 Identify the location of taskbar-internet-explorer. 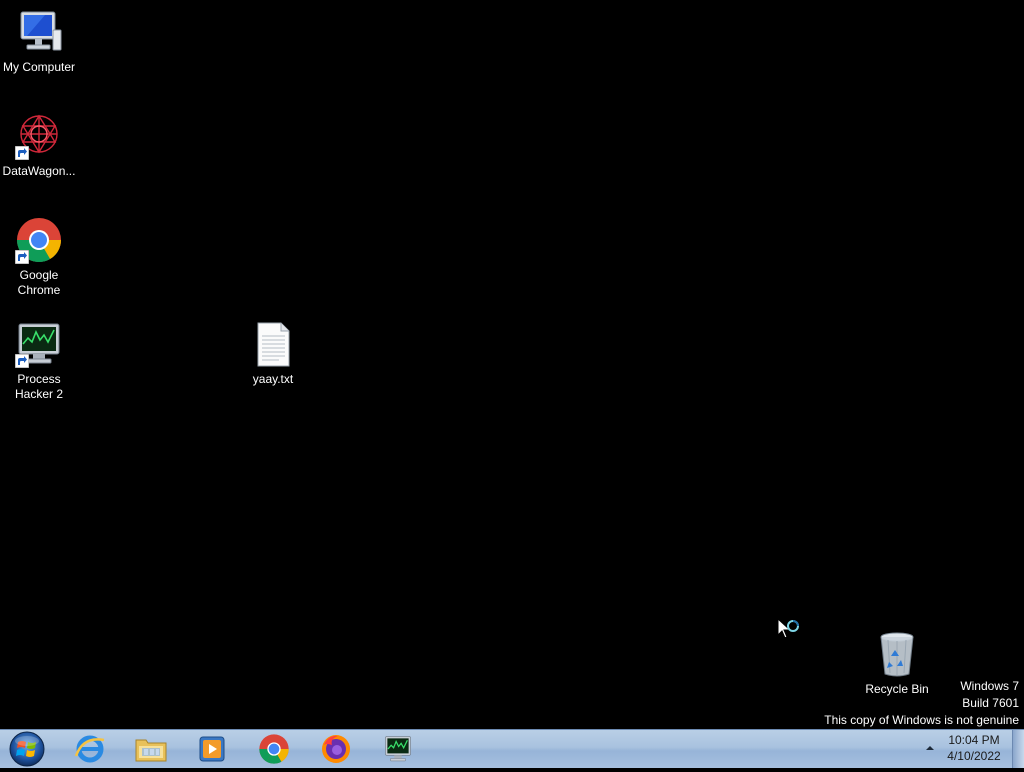
(90, 749).